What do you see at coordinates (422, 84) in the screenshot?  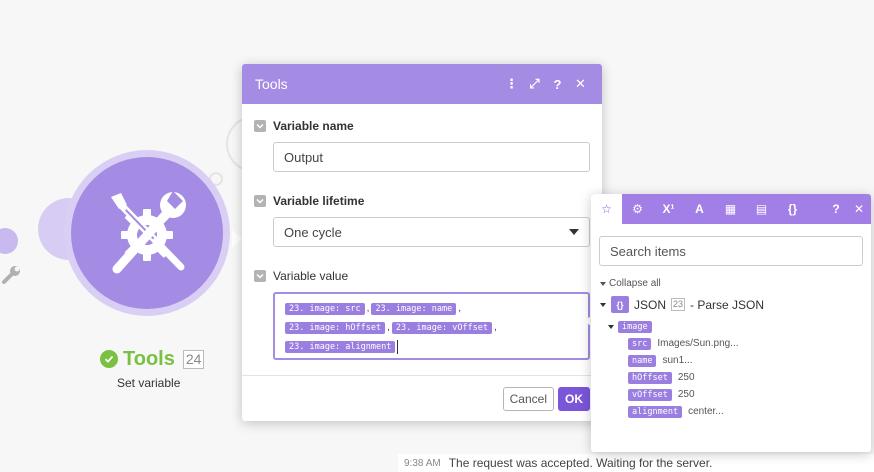 I see `dialog-header: Tools ⋮ ⤢ ? ✕` at bounding box center [422, 84].